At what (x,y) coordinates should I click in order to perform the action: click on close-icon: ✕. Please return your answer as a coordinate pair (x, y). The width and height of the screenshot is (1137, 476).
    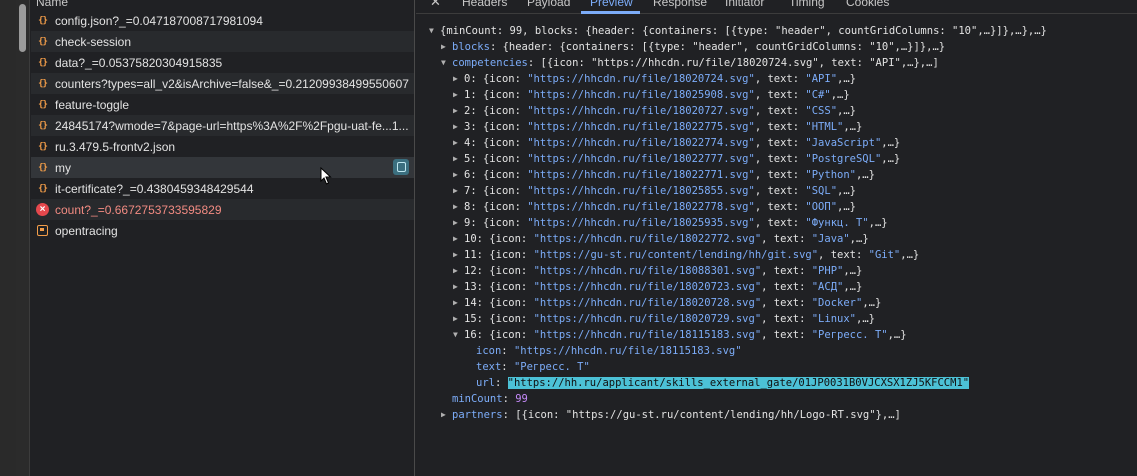
    Looking at the image, I should click on (435, 5).